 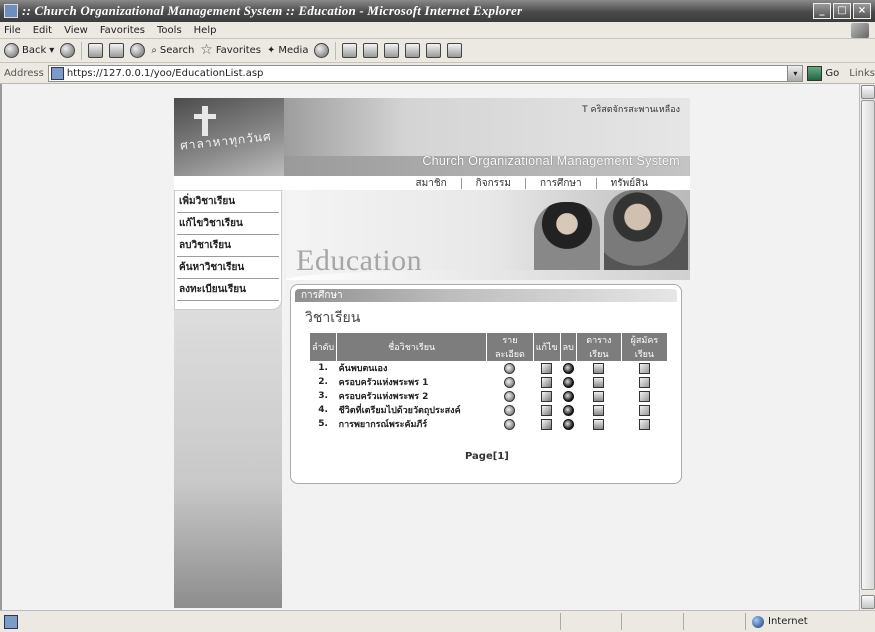 I want to click on refresh-button, so click(x=117, y=50).